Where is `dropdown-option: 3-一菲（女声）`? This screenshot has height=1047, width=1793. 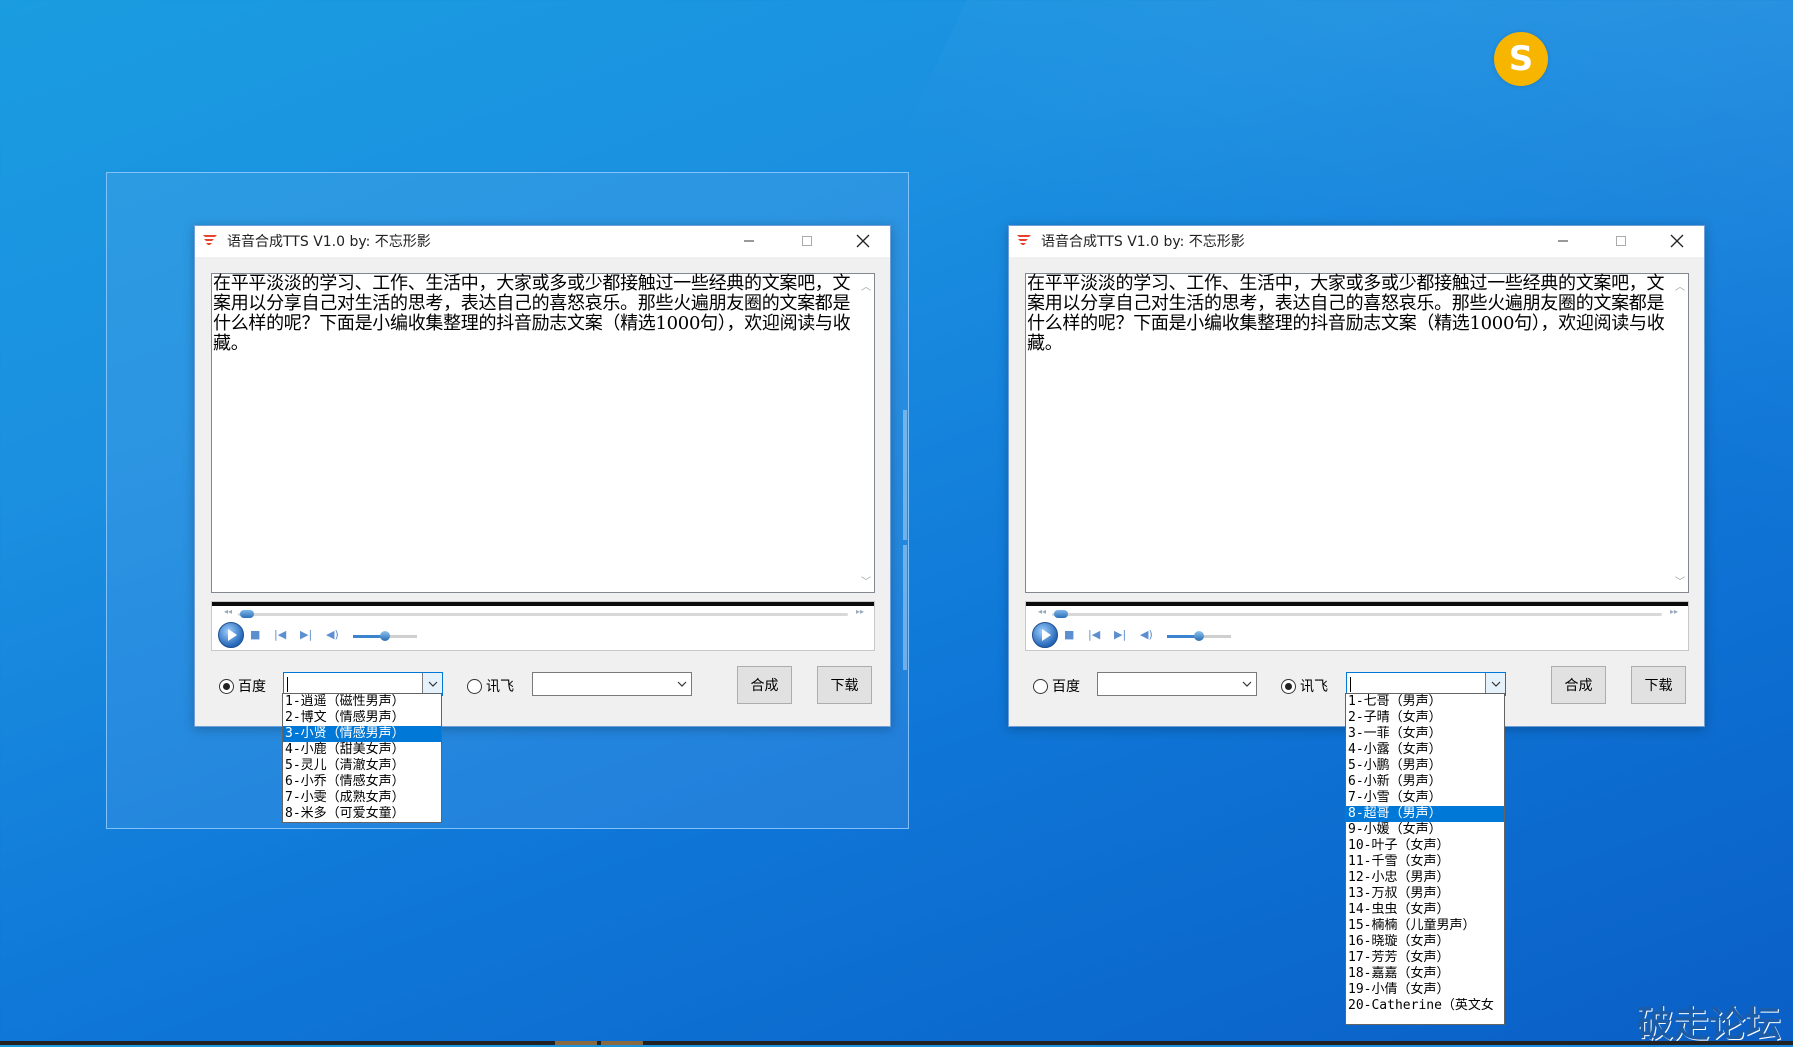 dropdown-option: 3-一菲（女声） is located at coordinates (1425, 734).